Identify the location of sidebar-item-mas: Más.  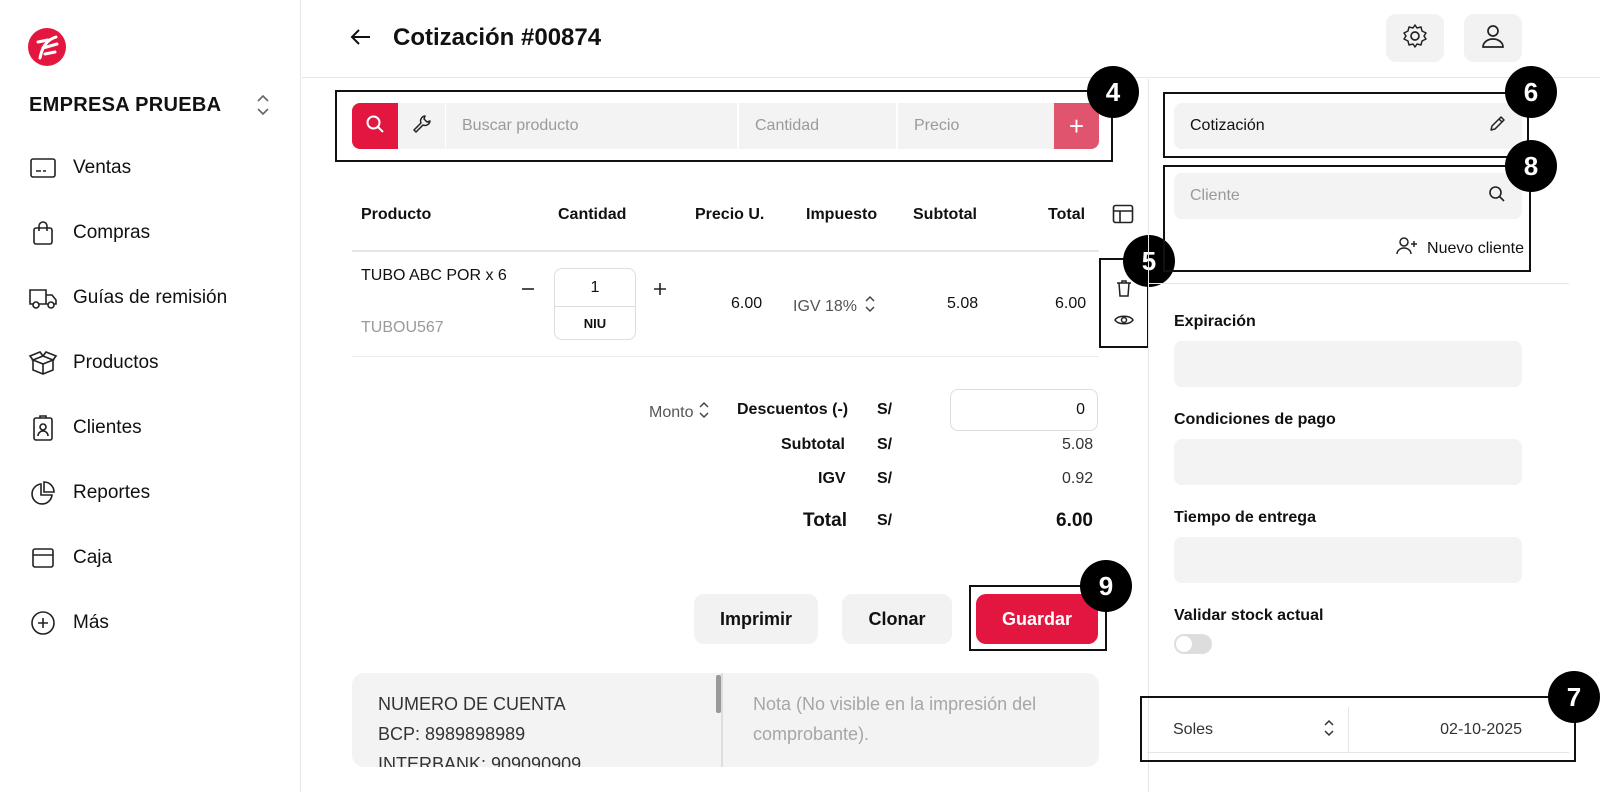
(148, 623).